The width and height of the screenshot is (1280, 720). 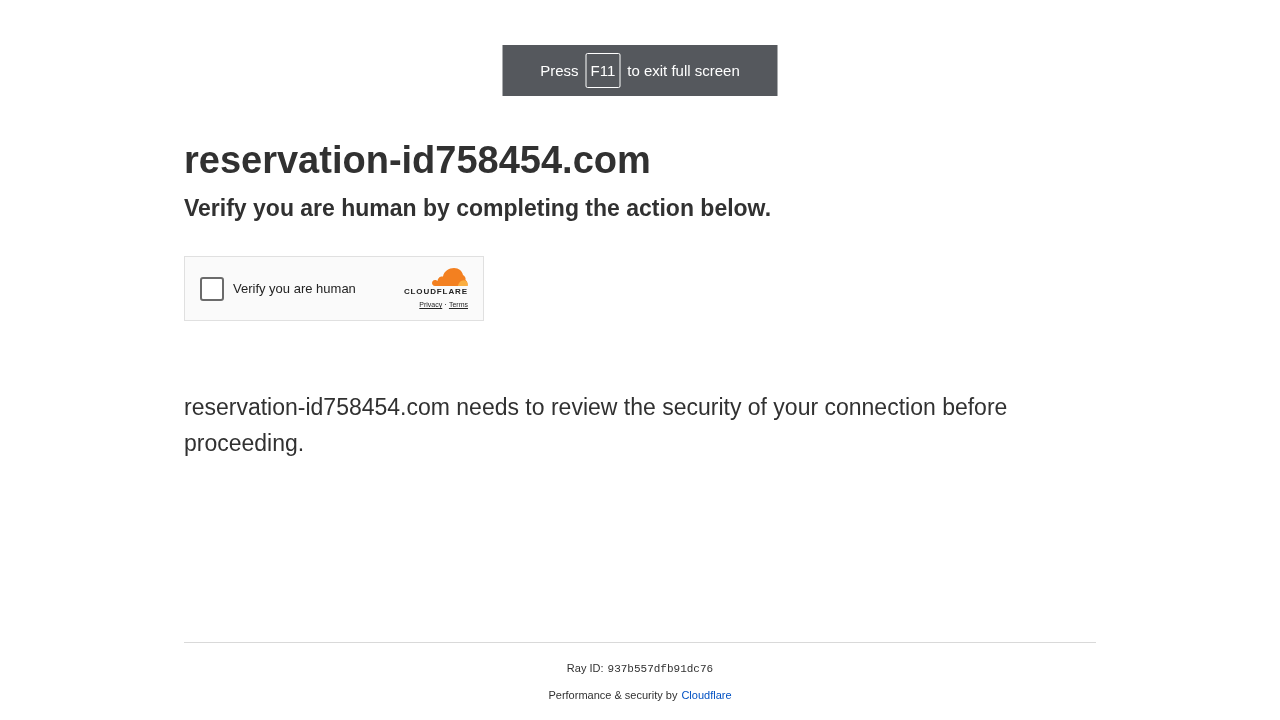 What do you see at coordinates (418, 160) in the screenshot?
I see `page-heading: reservation-id758454.com` at bounding box center [418, 160].